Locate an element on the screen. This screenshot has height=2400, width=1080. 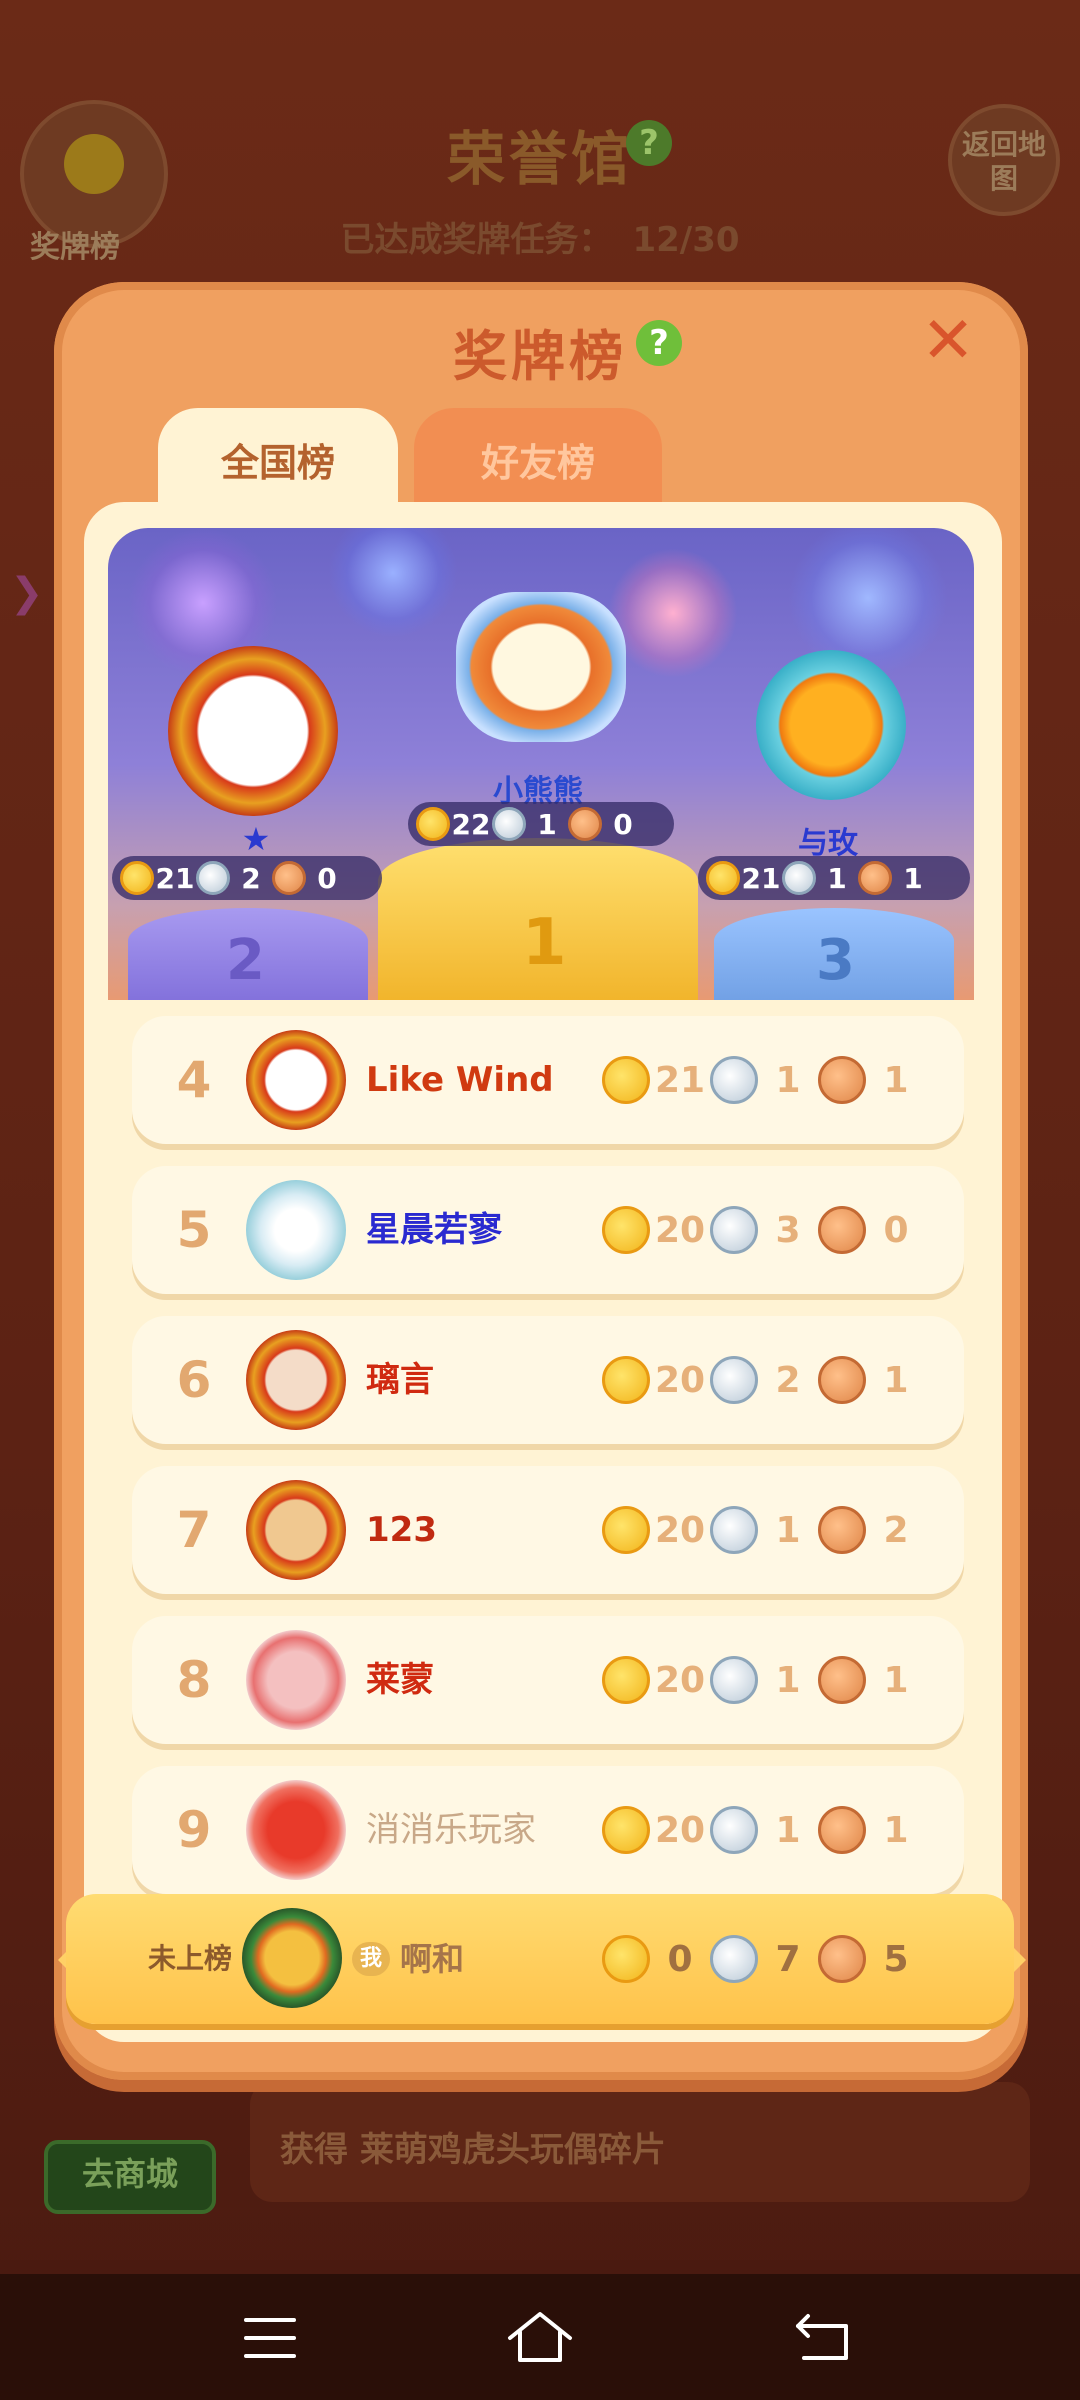
honor-hall-help-icon: ? is located at coordinates (649, 143).